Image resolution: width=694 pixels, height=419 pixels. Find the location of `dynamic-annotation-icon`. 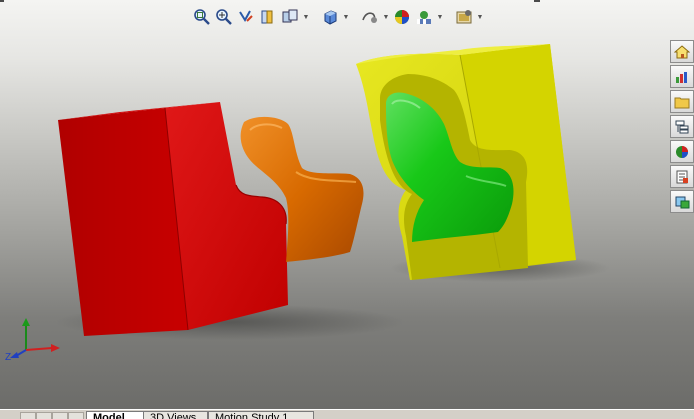

dynamic-annotation-icon is located at coordinates (290, 17).